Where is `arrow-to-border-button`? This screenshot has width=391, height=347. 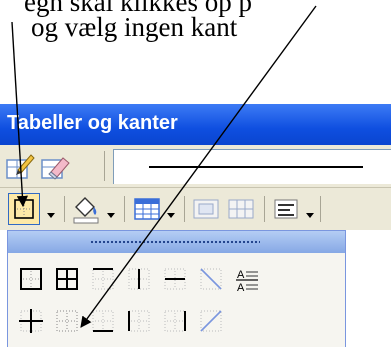 arrow-to-border-button is located at coordinates (19, 114).